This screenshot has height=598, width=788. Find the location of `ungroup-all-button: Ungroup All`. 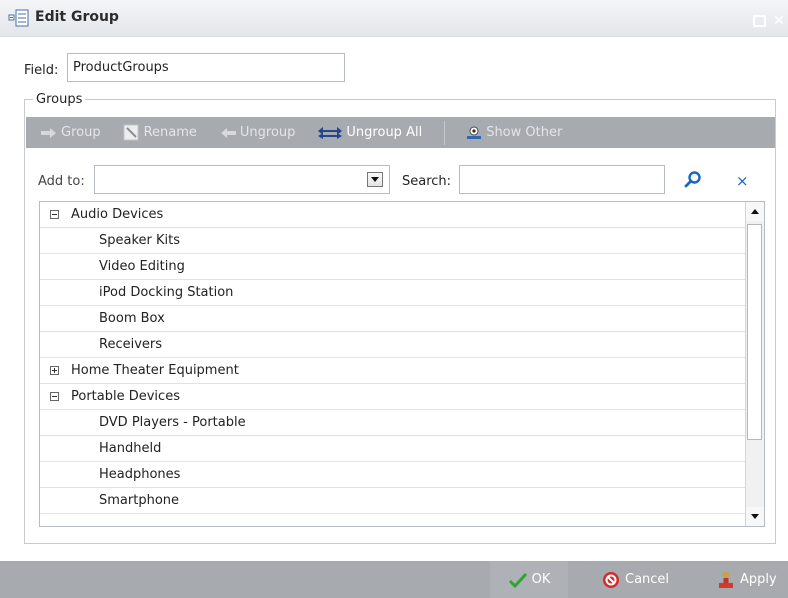

ungroup-all-button: Ungroup All is located at coordinates (369, 132).